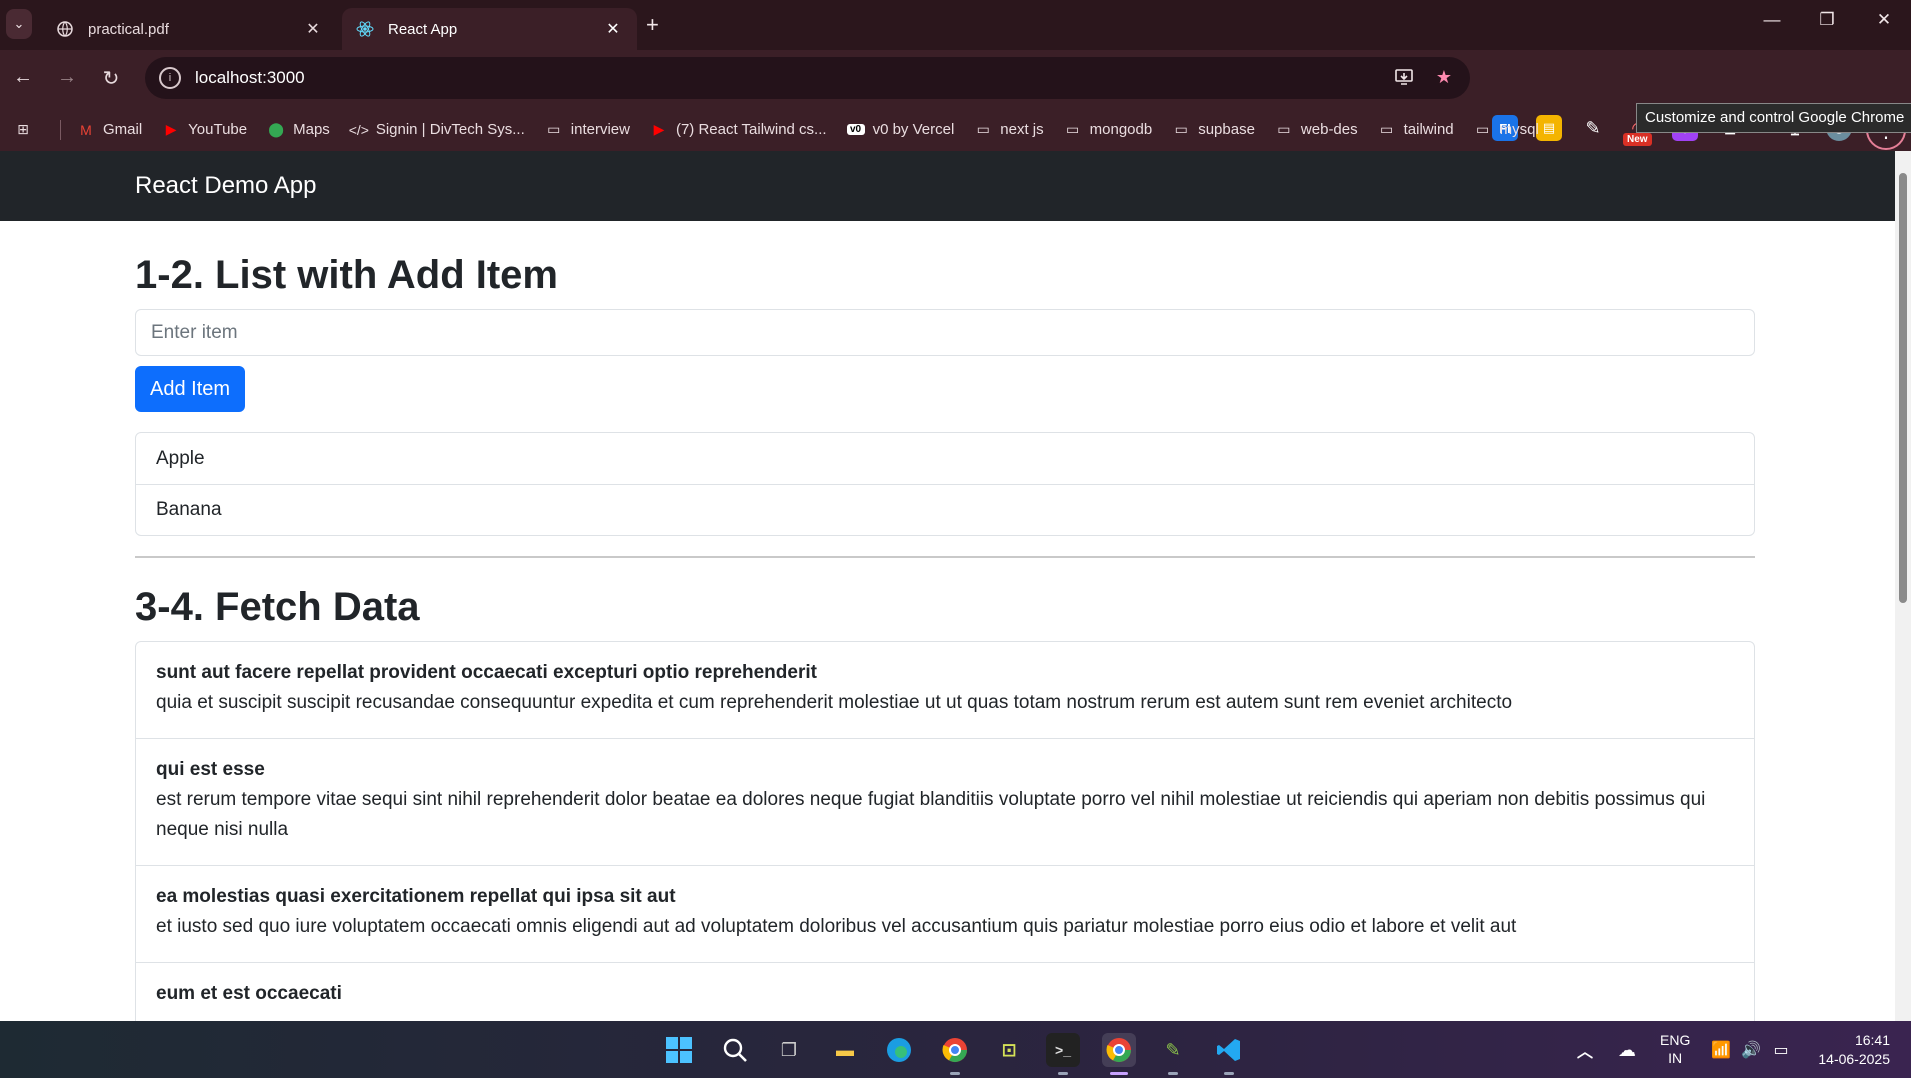 This screenshot has height=1078, width=1911. What do you see at coordinates (210, 769) in the screenshot?
I see `post-title: qui est esse` at bounding box center [210, 769].